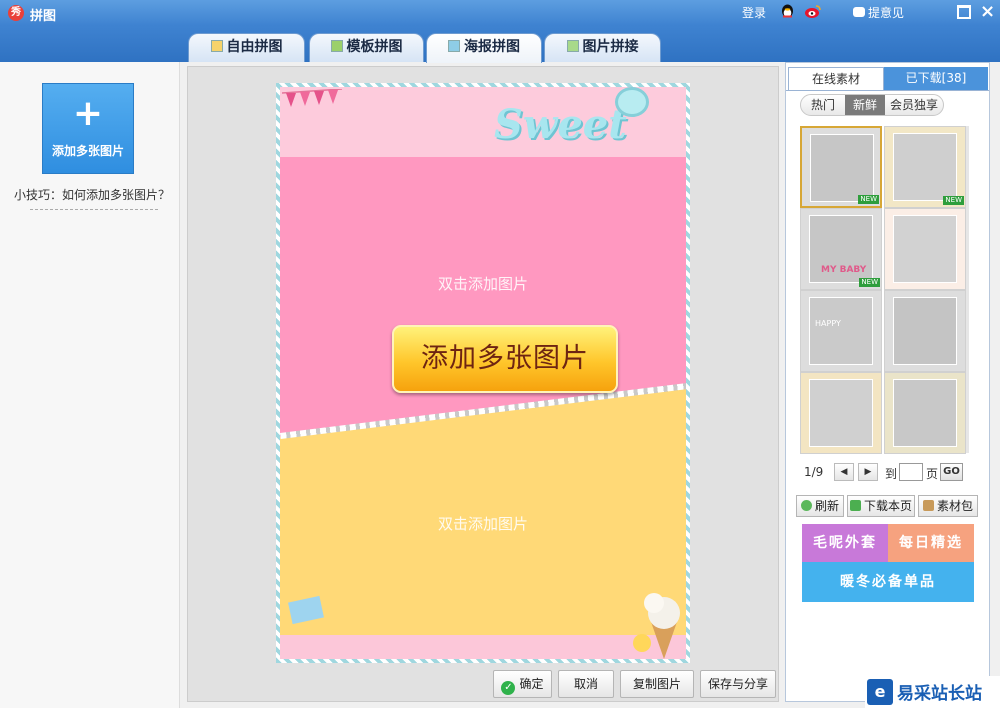  What do you see at coordinates (964, 12) in the screenshot?
I see `maximize-button` at bounding box center [964, 12].